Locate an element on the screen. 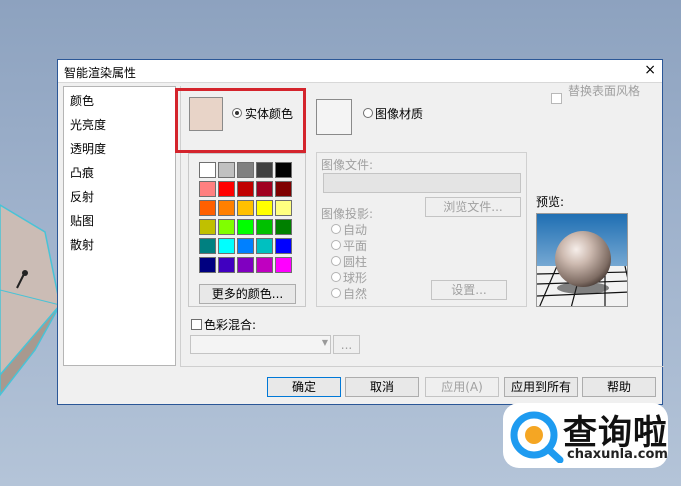  preview-sphere-image is located at coordinates (582, 260).